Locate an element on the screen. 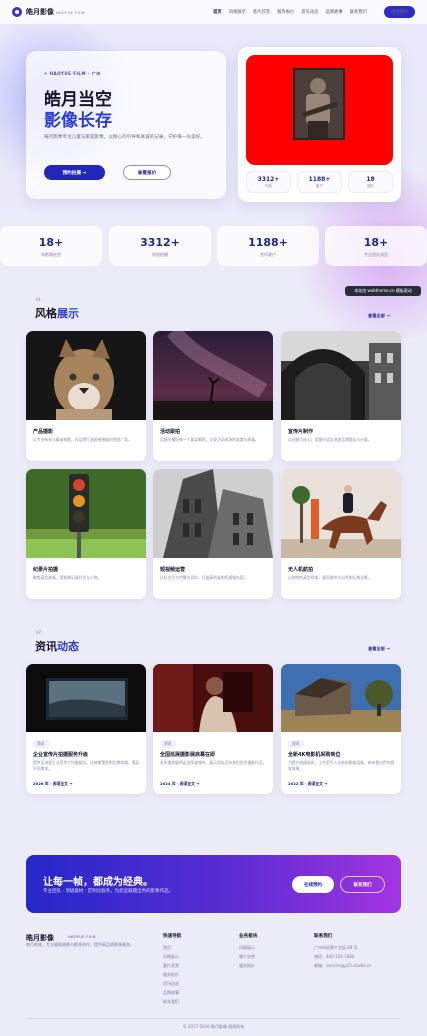  mini-stat-team: 18 团队 is located at coordinates (370, 182).